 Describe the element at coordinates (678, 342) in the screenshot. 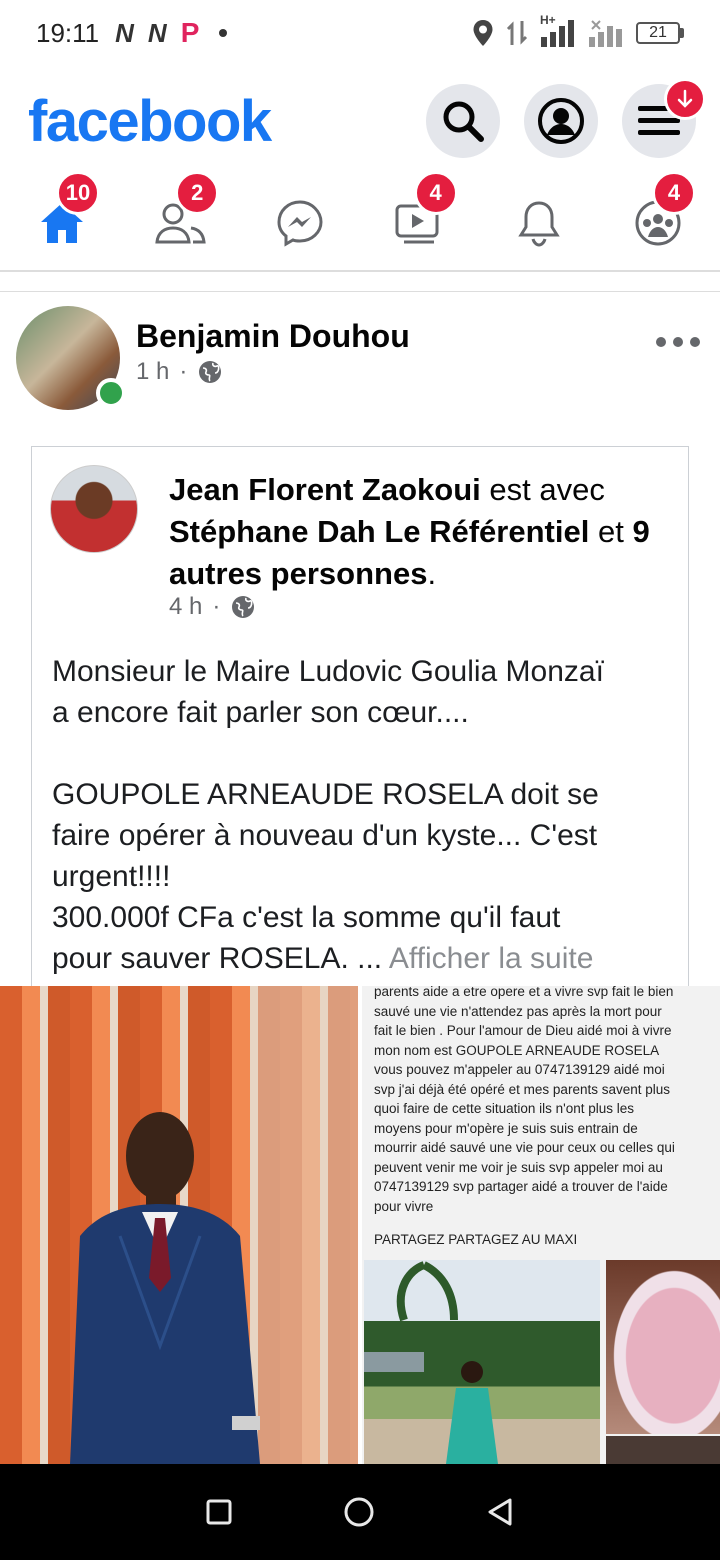

I see `more-options-icon` at that location.